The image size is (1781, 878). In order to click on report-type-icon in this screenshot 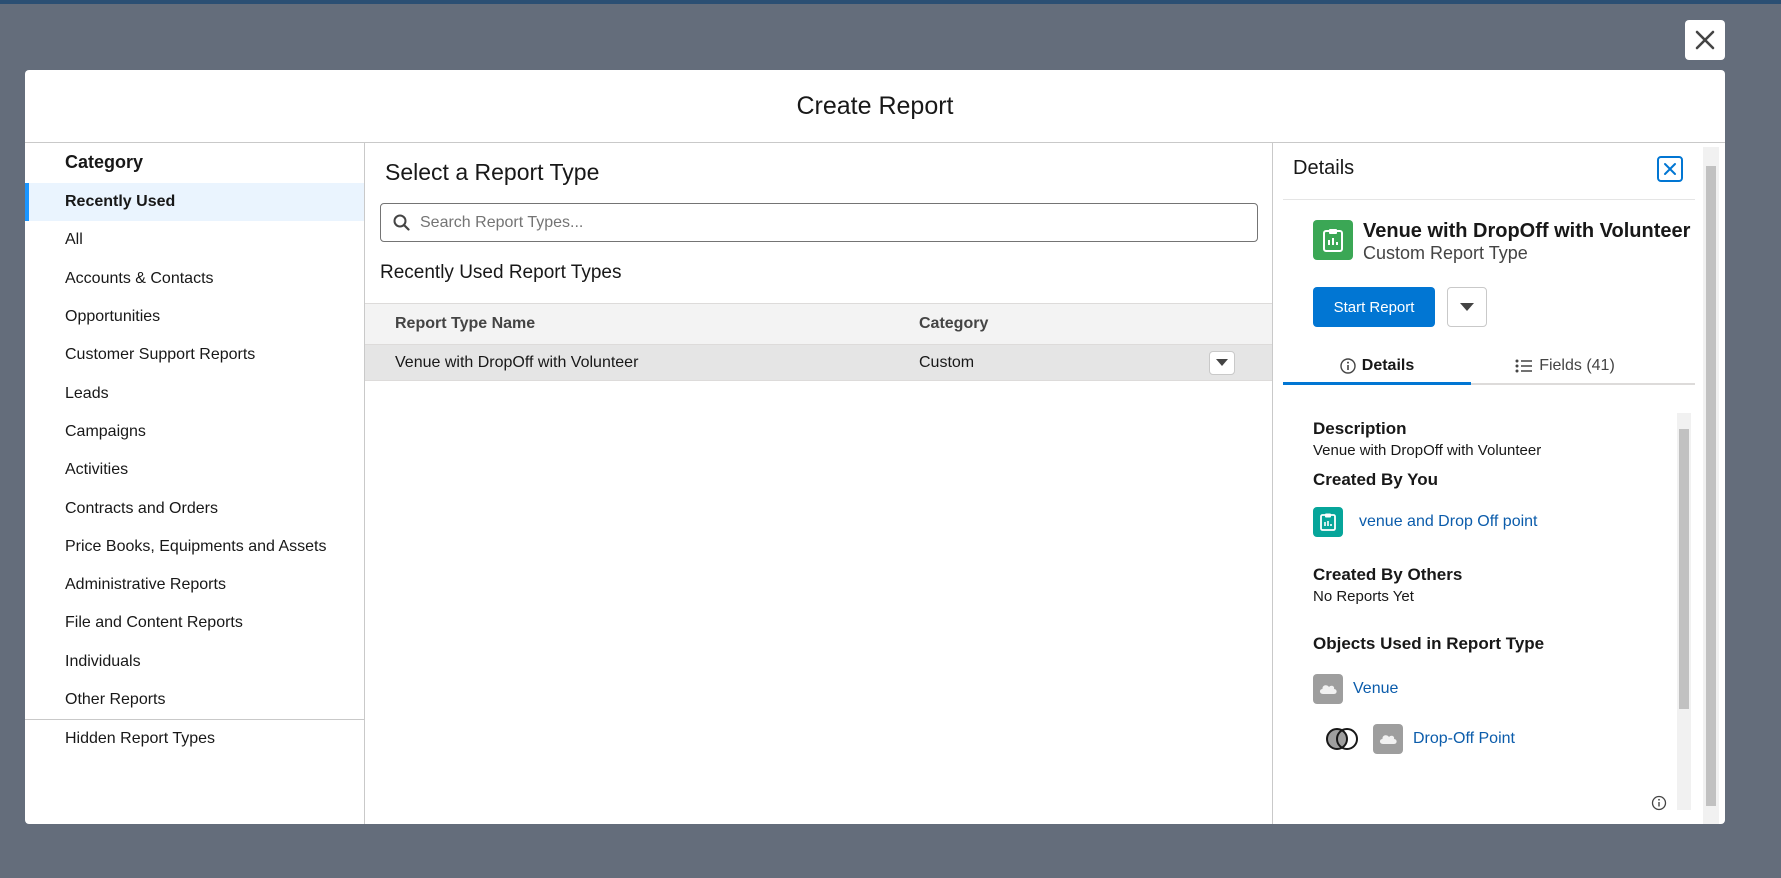, I will do `click(1333, 240)`.